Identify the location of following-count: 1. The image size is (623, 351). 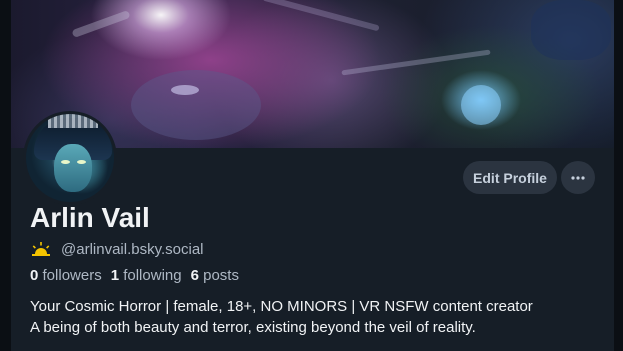
(115, 275).